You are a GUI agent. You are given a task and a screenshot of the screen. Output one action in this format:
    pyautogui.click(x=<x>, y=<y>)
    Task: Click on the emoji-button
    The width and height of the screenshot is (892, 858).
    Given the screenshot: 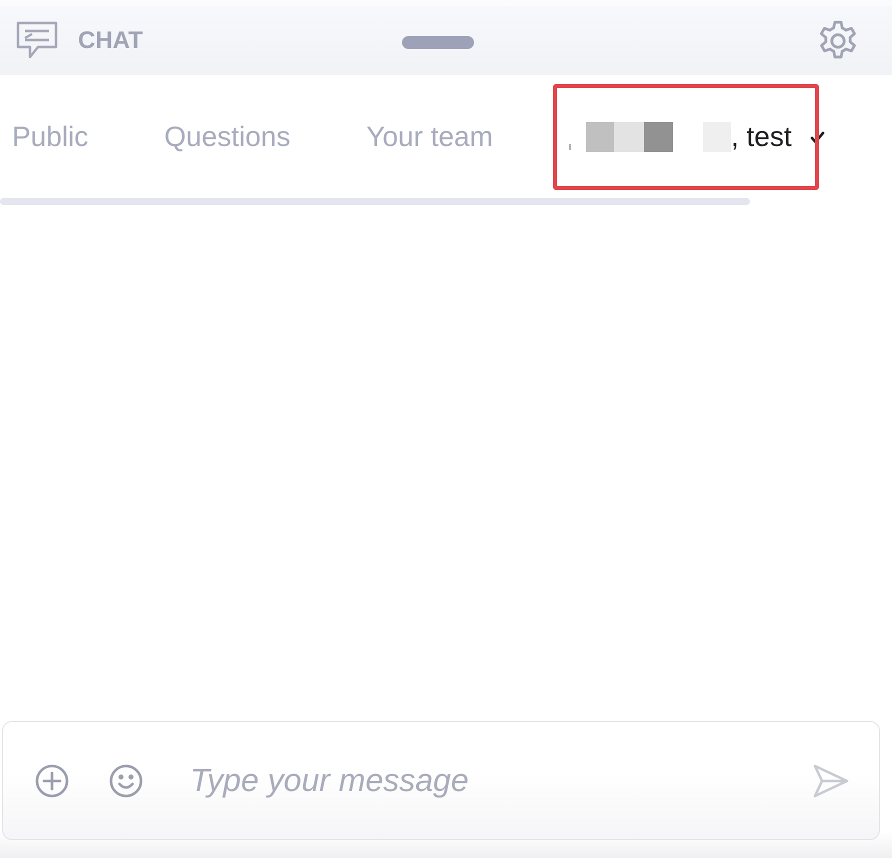 What is the action you would take?
    pyautogui.click(x=126, y=781)
    